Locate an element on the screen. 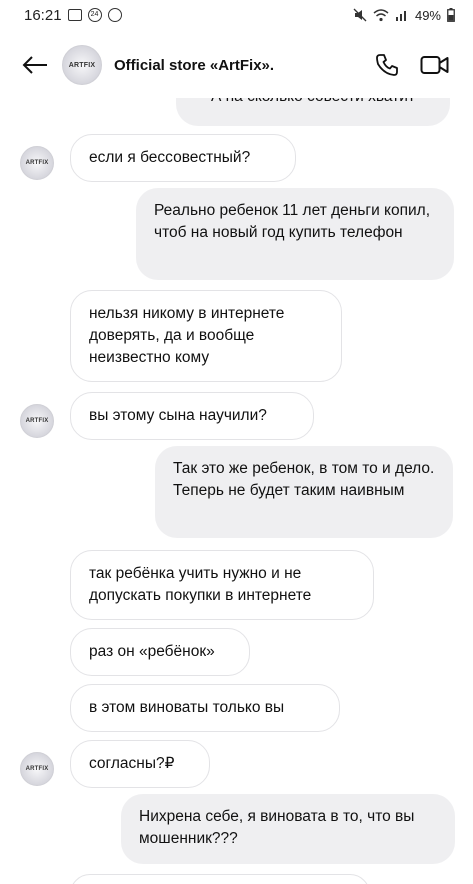 The height and width of the screenshot is (884, 473). message-bubble-incoming: если я бессовестный? is located at coordinates (183, 158).